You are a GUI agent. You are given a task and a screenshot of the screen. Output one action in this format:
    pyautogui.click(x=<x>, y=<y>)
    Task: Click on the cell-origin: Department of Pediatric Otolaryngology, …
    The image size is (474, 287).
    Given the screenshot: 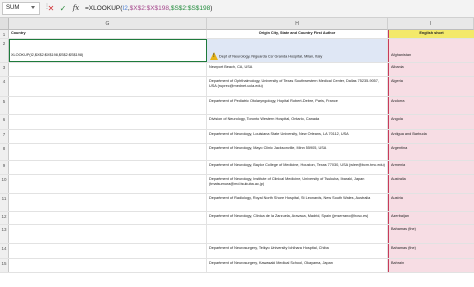 What is the action you would take?
    pyautogui.click(x=297, y=105)
    